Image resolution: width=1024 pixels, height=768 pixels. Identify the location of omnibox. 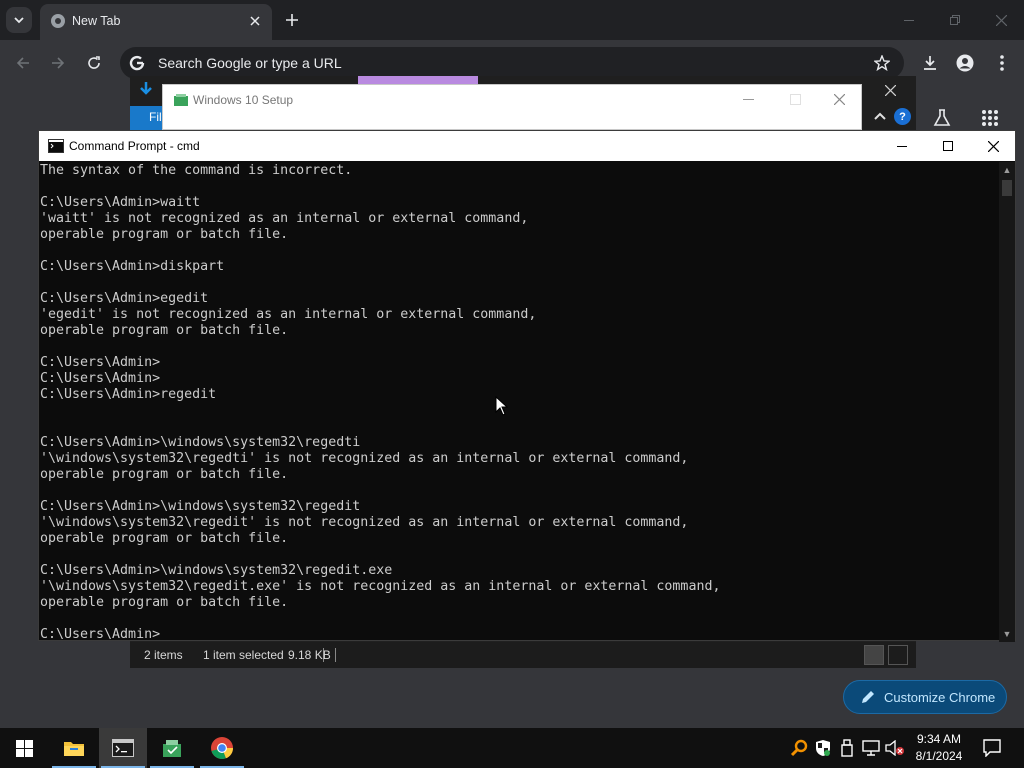
(512, 63).